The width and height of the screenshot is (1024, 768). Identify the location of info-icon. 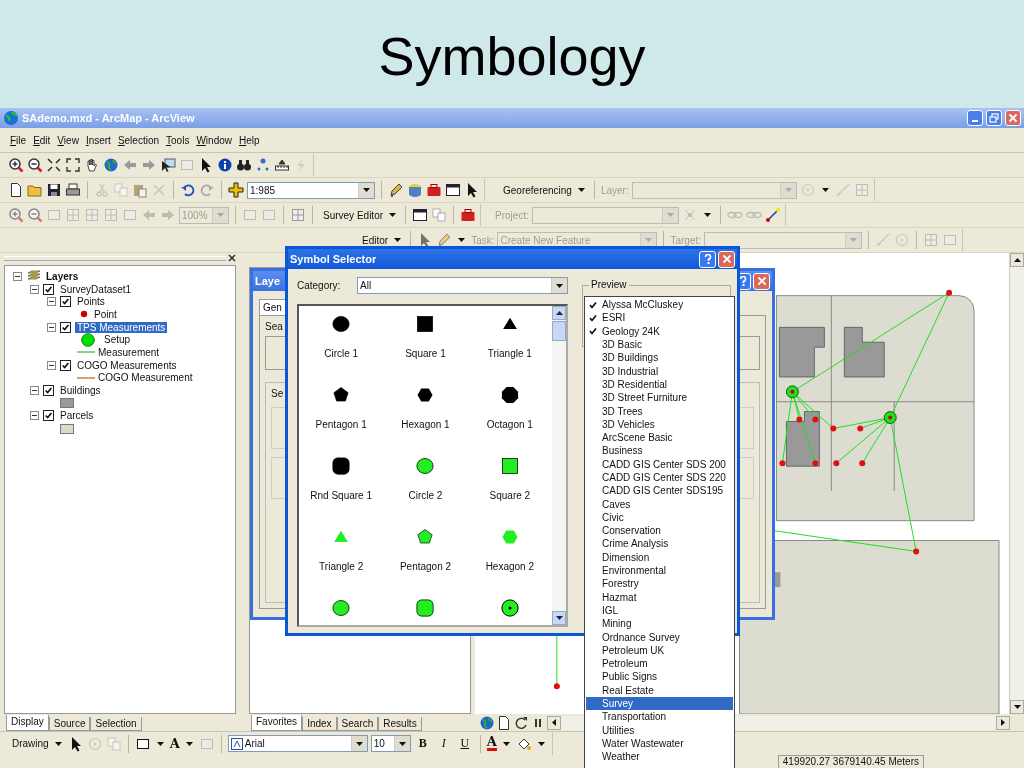
(225, 165).